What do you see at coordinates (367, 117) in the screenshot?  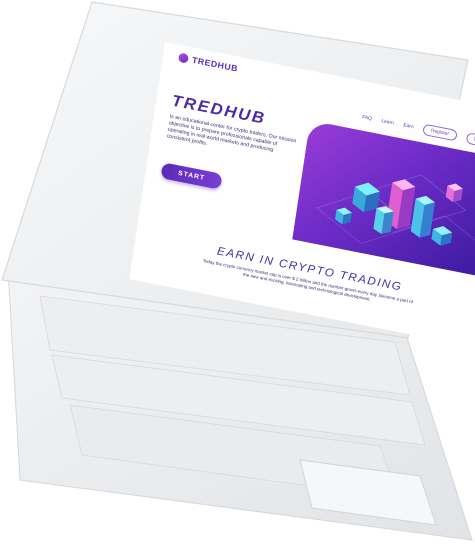 I see `nav-link-faq: FAQ` at bounding box center [367, 117].